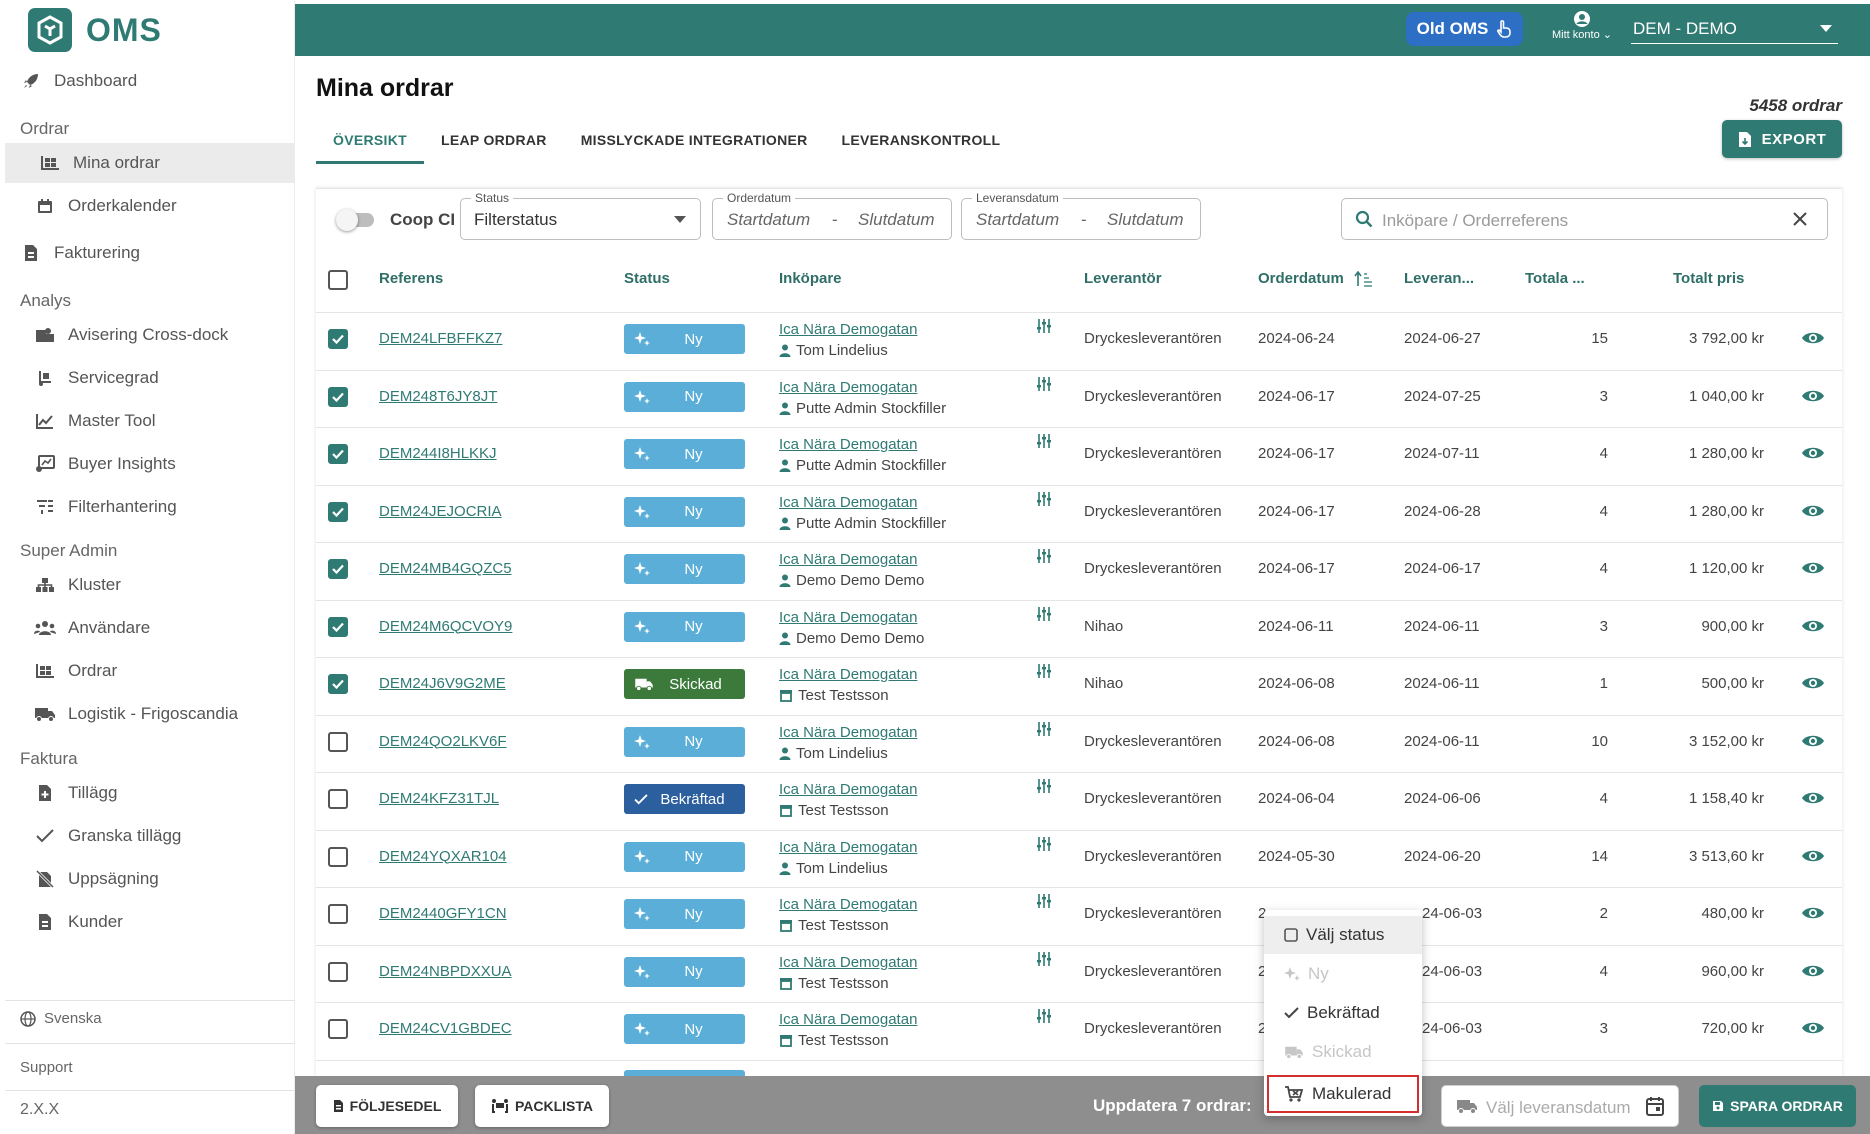 The width and height of the screenshot is (1870, 1134). Describe the element at coordinates (1343, 1052) in the screenshot. I see `status-option-sent: Skickad` at that location.